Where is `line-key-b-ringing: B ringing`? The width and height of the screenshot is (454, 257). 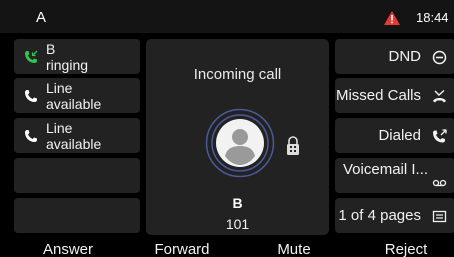 line-key-b-ringing: B ringing is located at coordinates (77, 56).